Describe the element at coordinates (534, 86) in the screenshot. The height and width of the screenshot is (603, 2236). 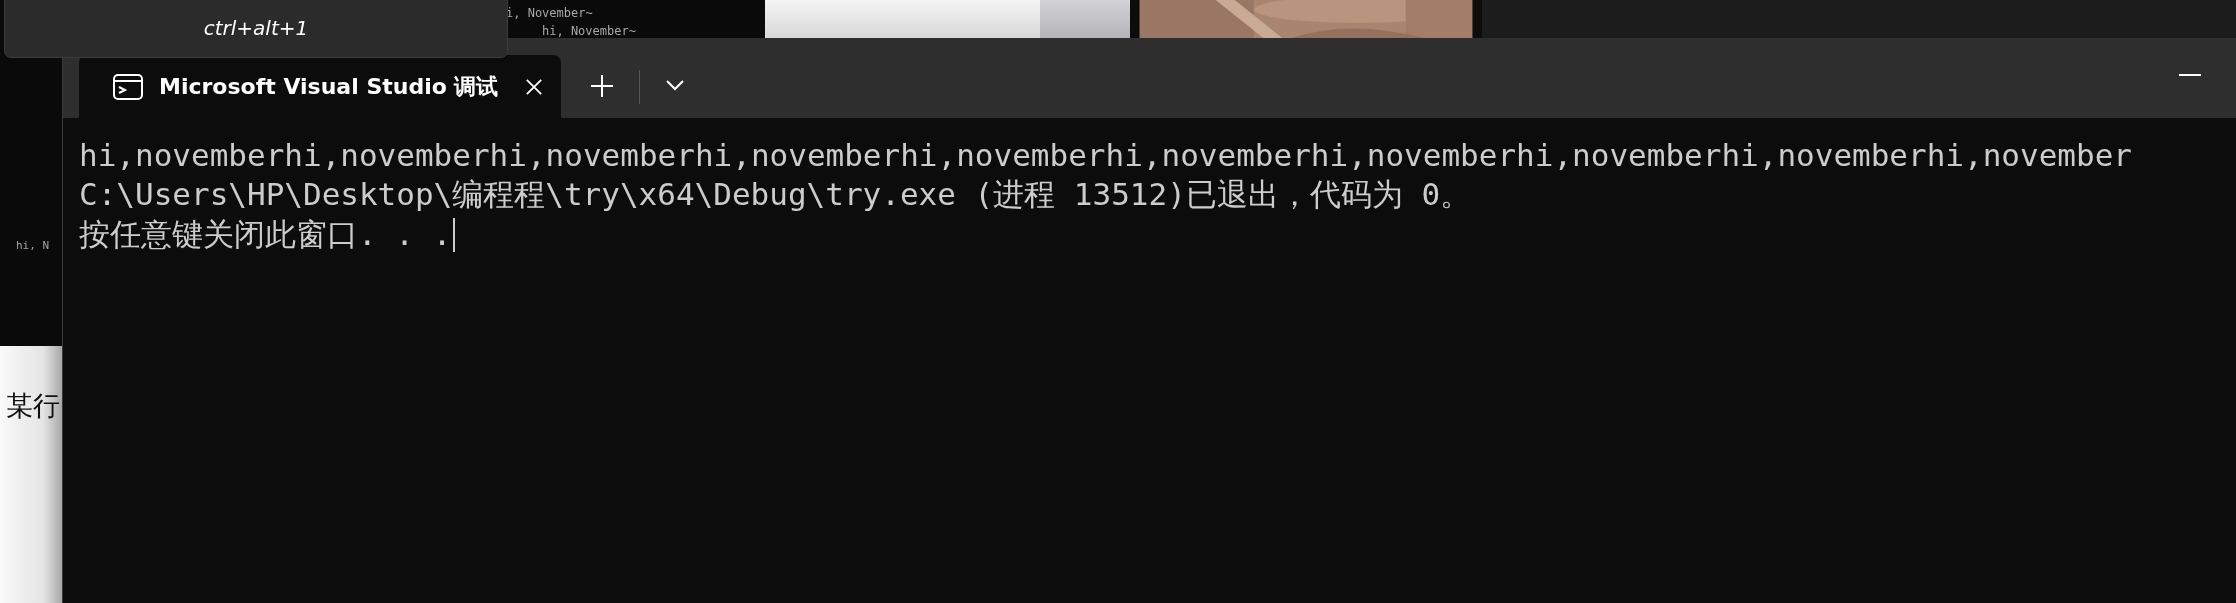
I see `close-icon` at that location.